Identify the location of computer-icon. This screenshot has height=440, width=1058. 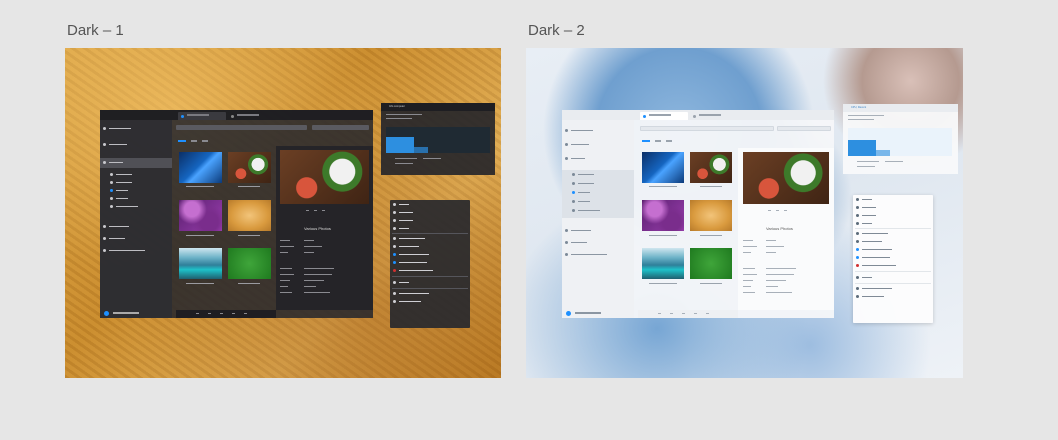
(104, 162).